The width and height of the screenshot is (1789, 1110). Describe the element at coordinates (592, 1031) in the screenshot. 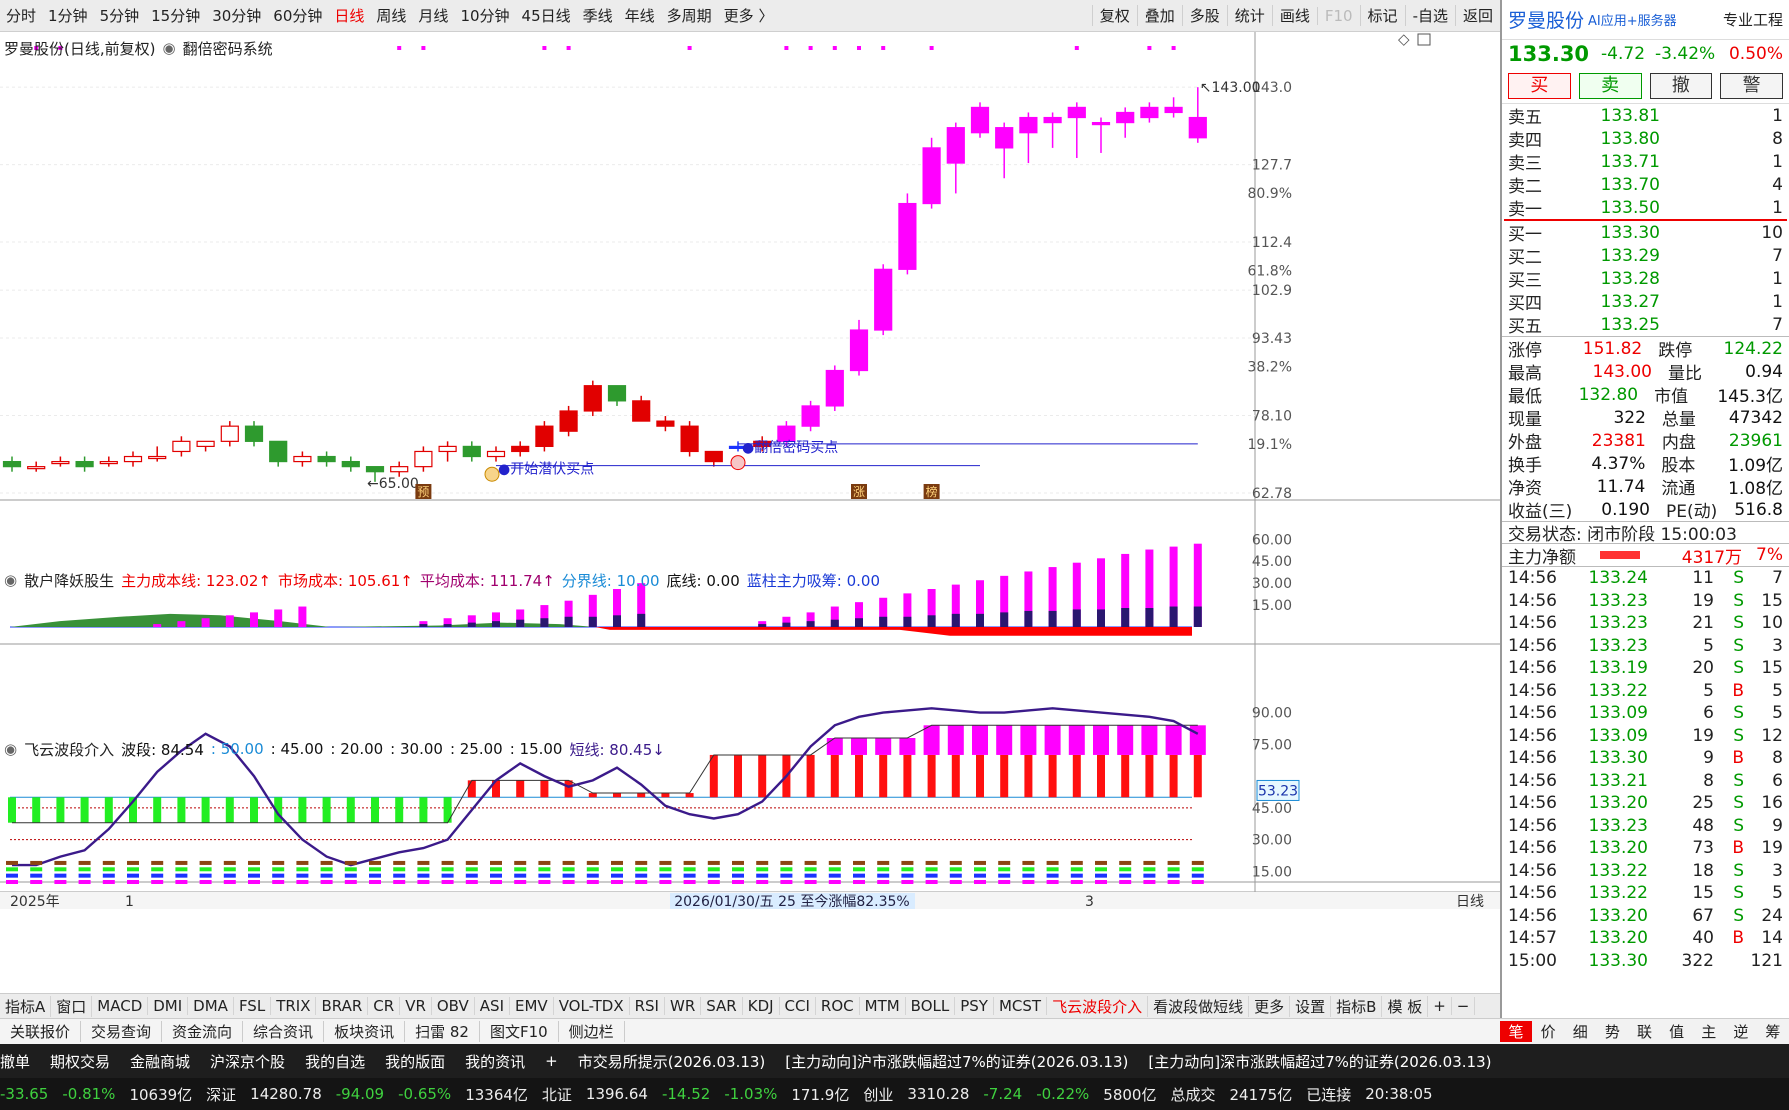

I see `link-tab: 侧边栏` at that location.